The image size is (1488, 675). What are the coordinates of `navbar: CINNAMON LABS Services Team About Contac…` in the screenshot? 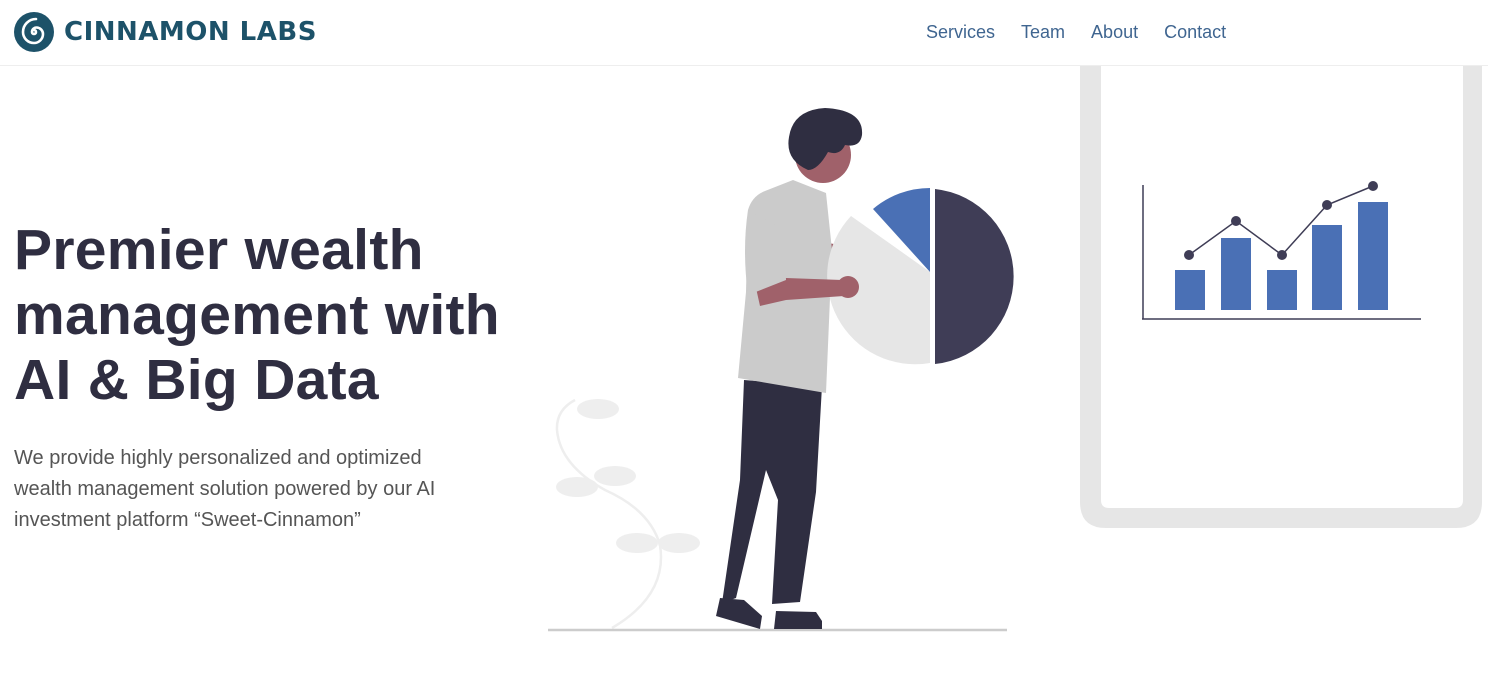 It's located at (744, 33).